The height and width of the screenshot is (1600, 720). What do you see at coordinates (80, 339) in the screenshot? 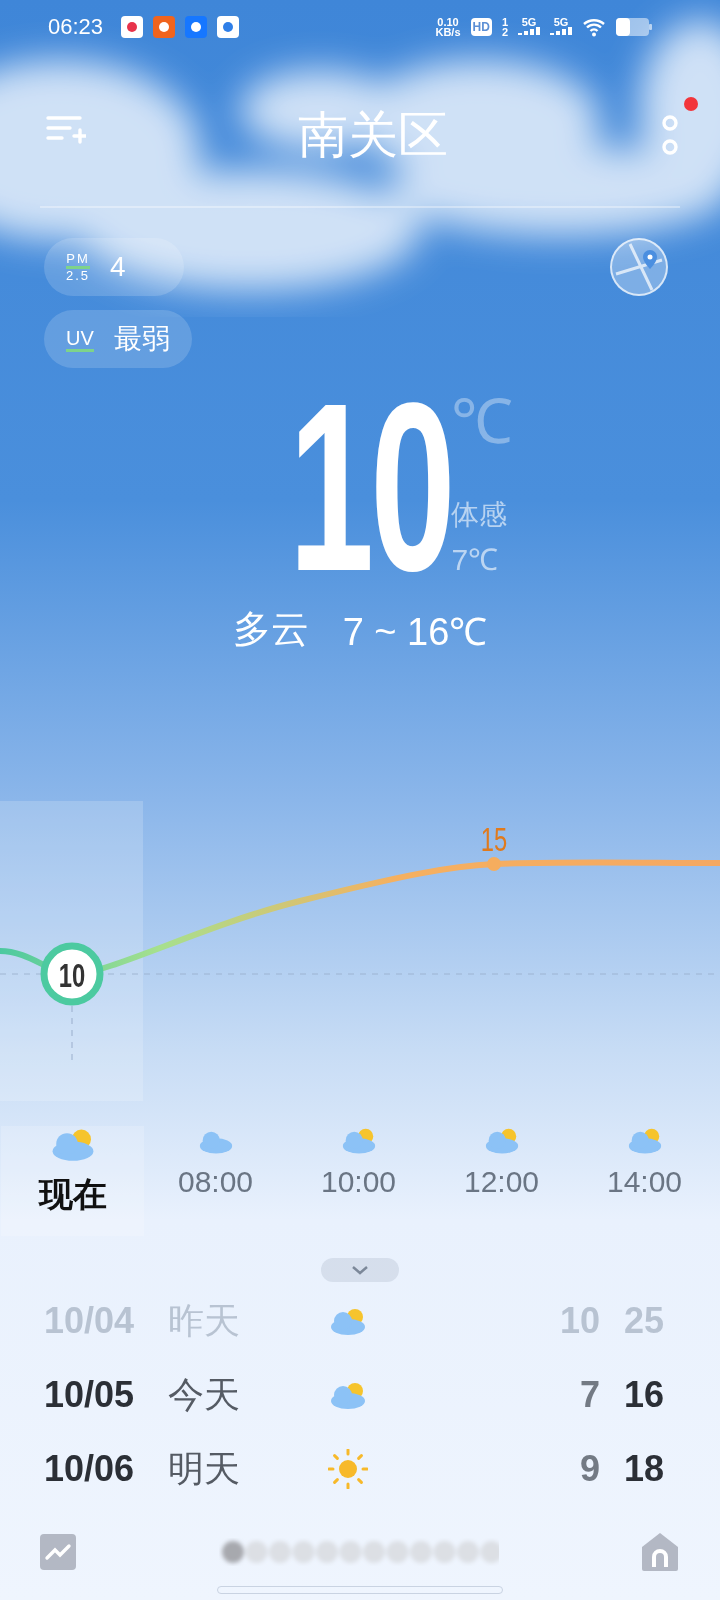
I see `uv-label: UV` at bounding box center [80, 339].